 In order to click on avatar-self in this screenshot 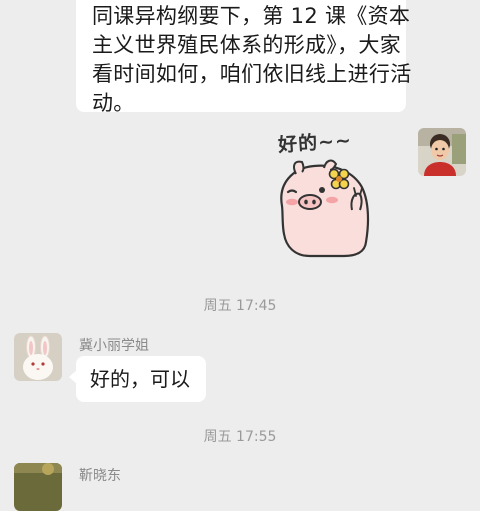, I will do `click(442, 152)`.